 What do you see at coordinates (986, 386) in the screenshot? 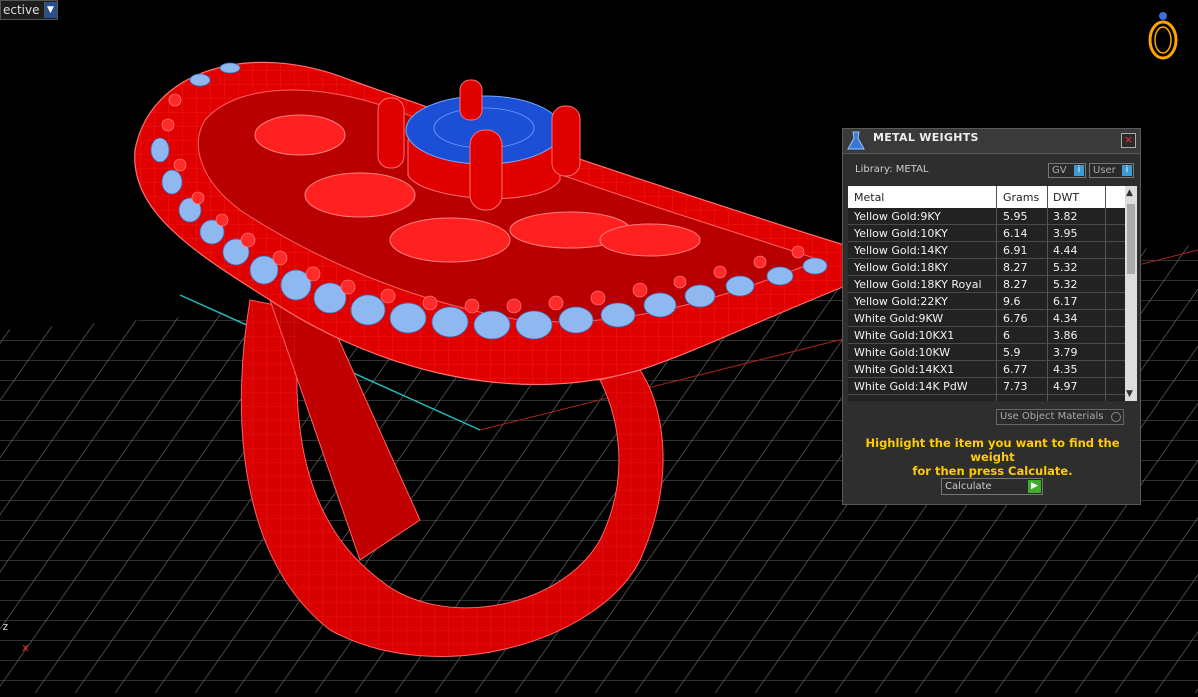
I see `table-row: White Gold:14K PdW 7.73 4.97` at bounding box center [986, 386].